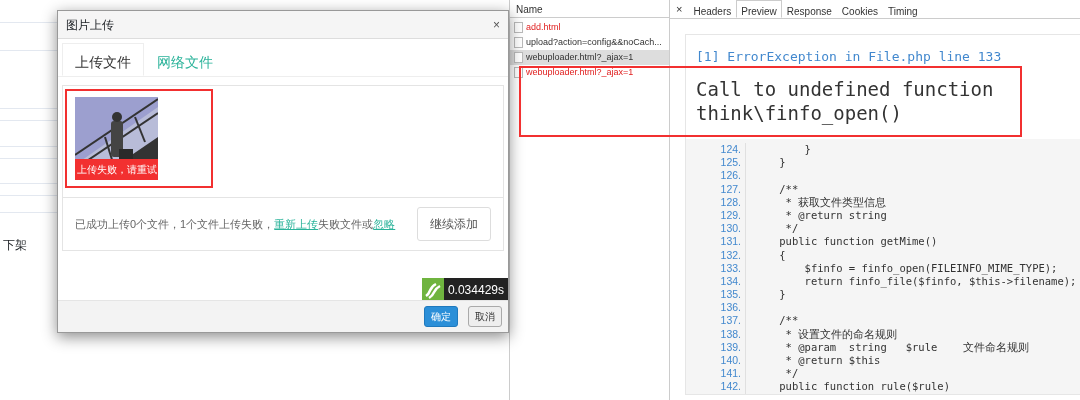 This screenshot has width=1080, height=400. Describe the element at coordinates (589, 9) in the screenshot. I see `column-header: Name` at that location.